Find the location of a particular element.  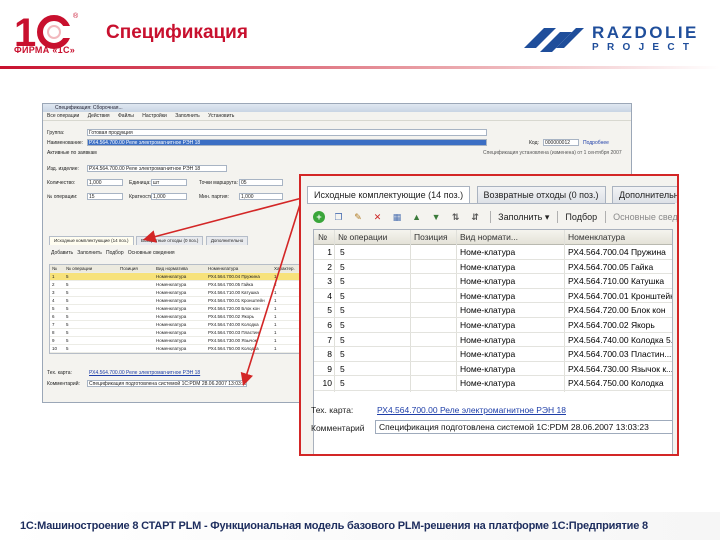

table-row: 10 5 Номе-клатура РХ4.564.750.00 Колодка is located at coordinates (493, 383).